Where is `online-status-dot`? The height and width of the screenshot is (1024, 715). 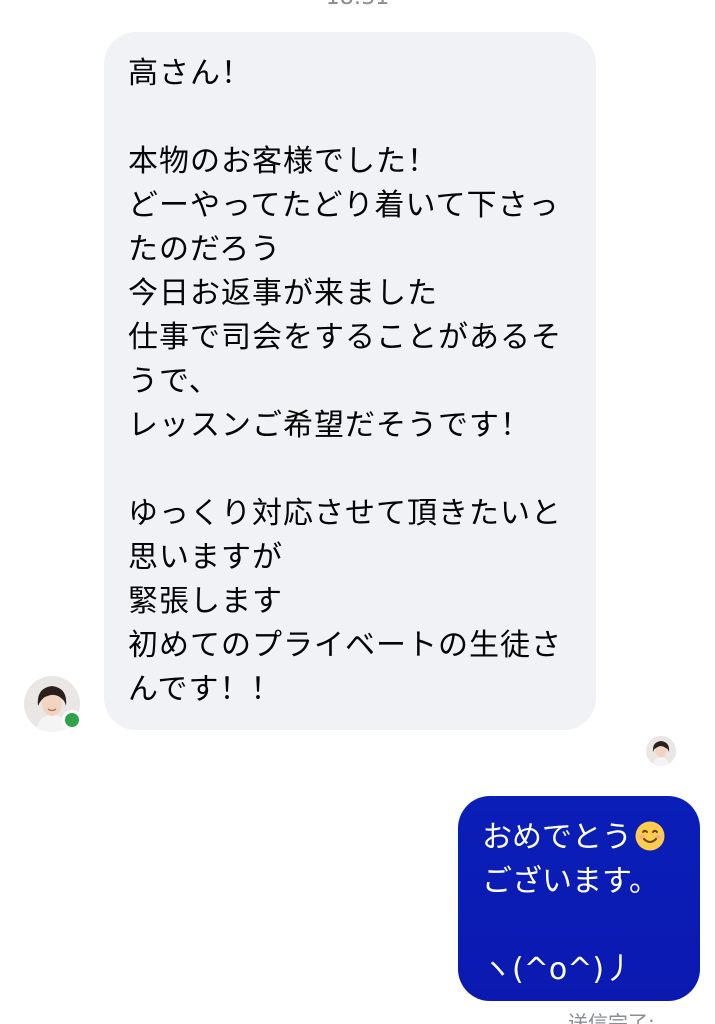
online-status-dot is located at coordinates (72, 720).